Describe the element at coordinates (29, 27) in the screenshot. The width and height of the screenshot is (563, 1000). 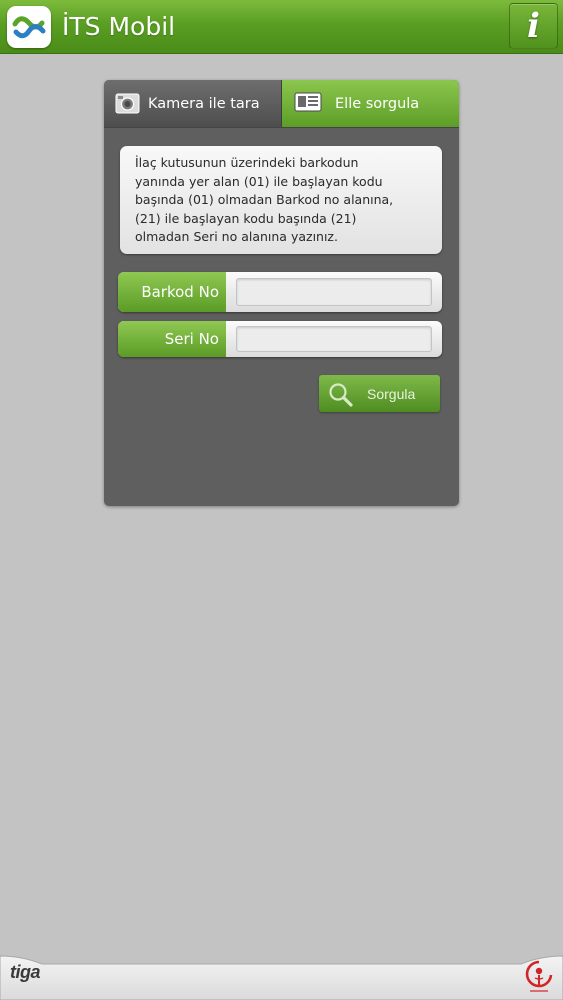
I see `its-logo-icon` at that location.